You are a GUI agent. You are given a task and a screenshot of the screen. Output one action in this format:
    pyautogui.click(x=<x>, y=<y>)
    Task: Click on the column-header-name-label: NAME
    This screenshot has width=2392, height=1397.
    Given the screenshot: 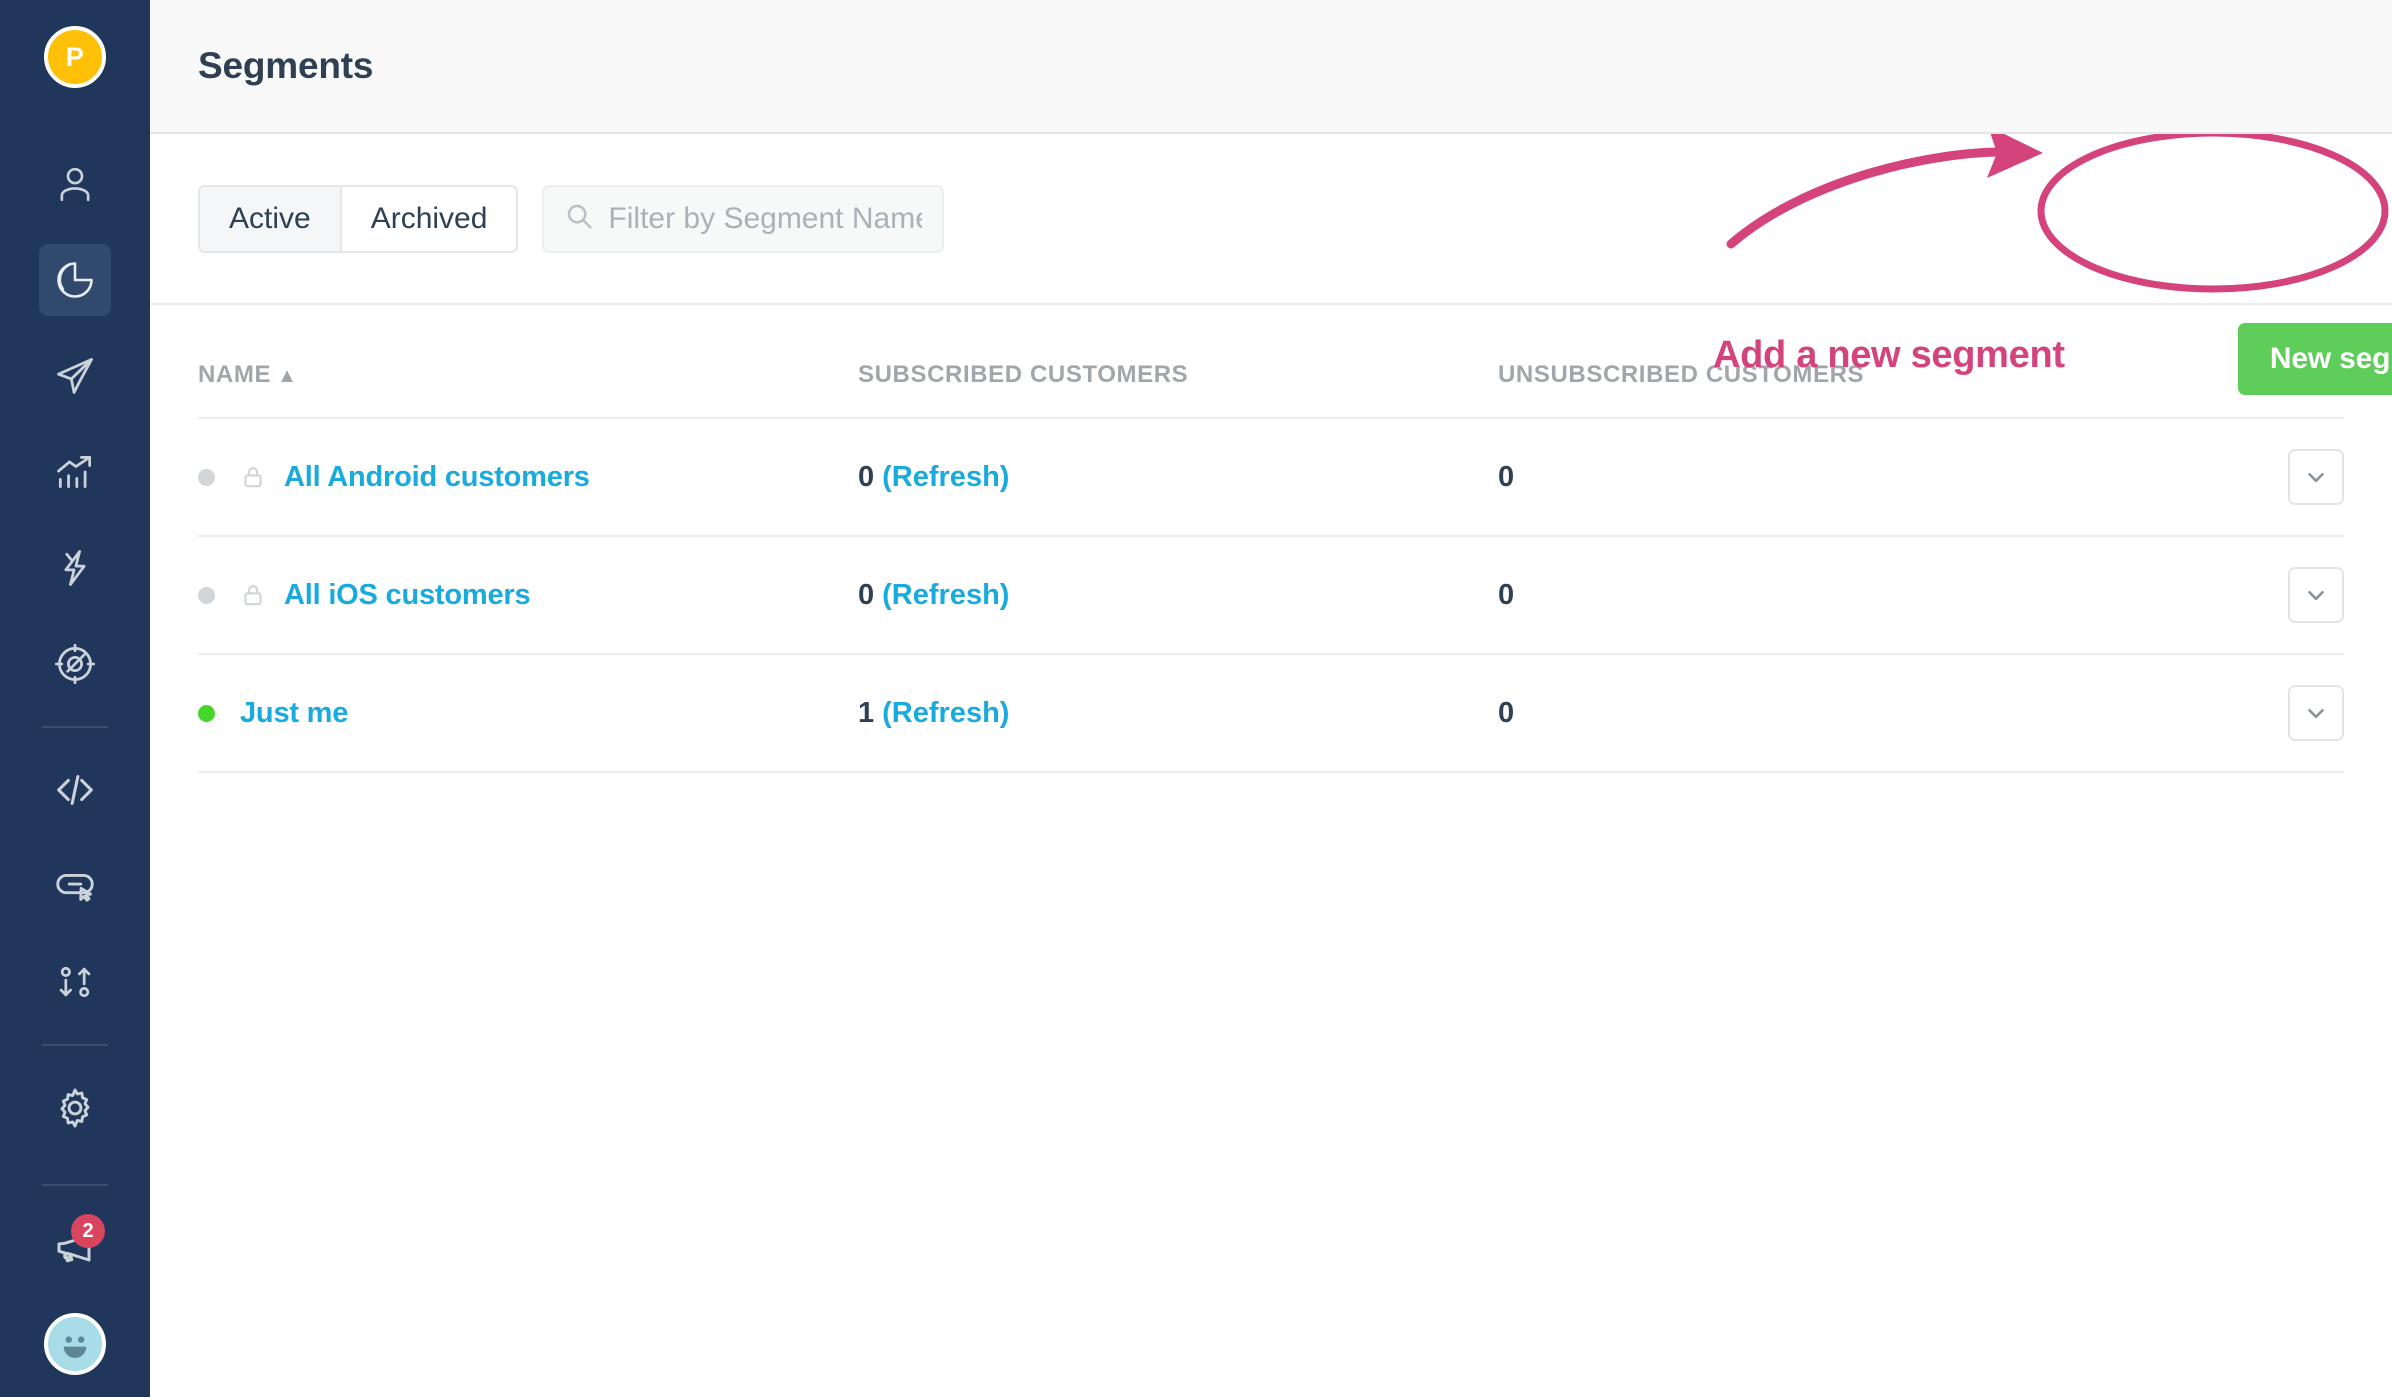 What is the action you would take?
    pyautogui.click(x=235, y=374)
    